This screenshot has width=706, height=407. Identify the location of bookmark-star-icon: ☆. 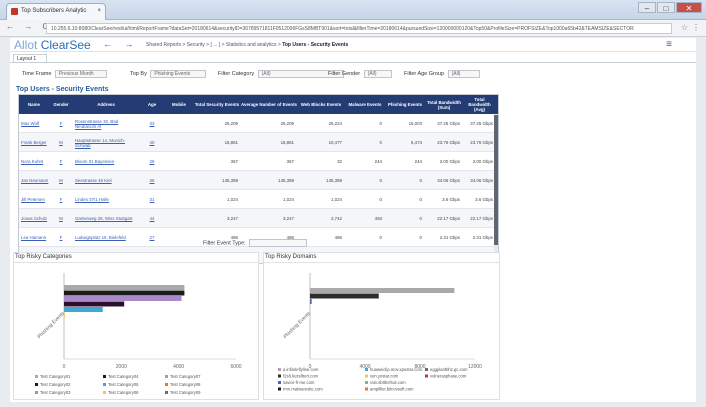
(684, 27).